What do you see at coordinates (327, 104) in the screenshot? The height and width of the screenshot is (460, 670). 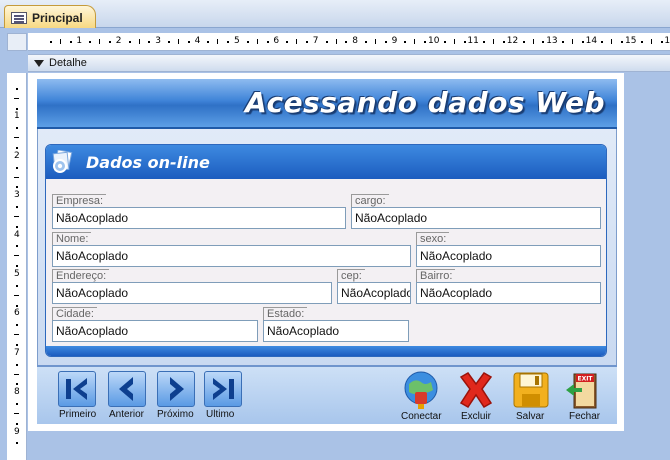 I see `banner: Acessando dados Web` at bounding box center [327, 104].